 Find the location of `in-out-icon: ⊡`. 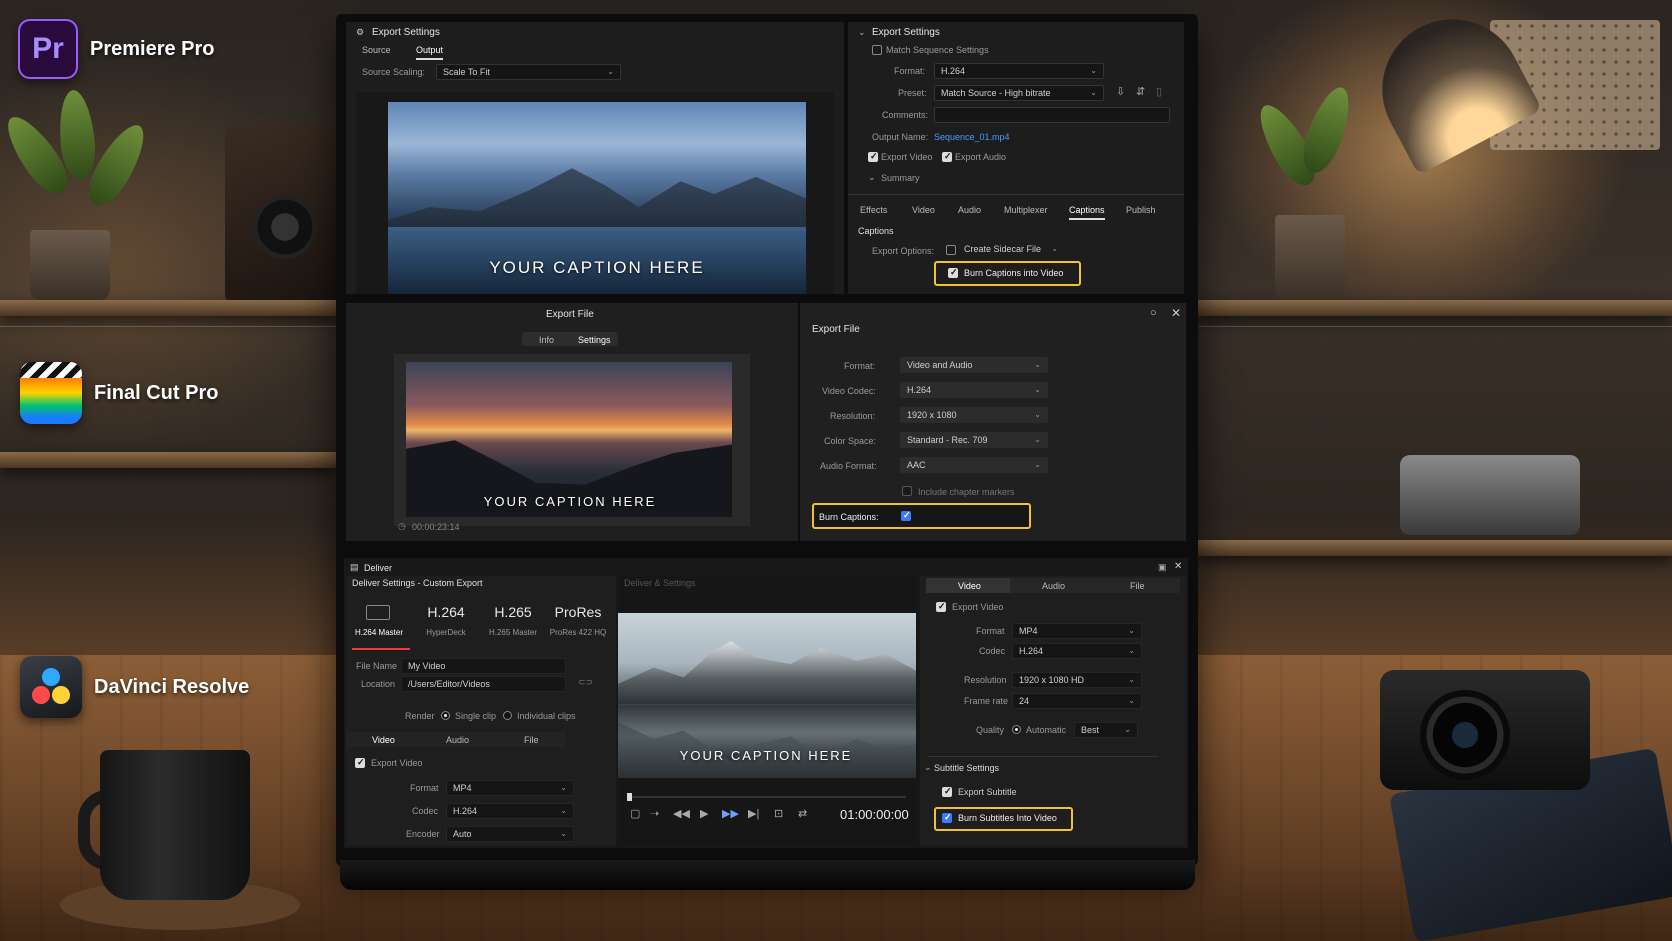

in-out-icon: ⊡ is located at coordinates (778, 813).